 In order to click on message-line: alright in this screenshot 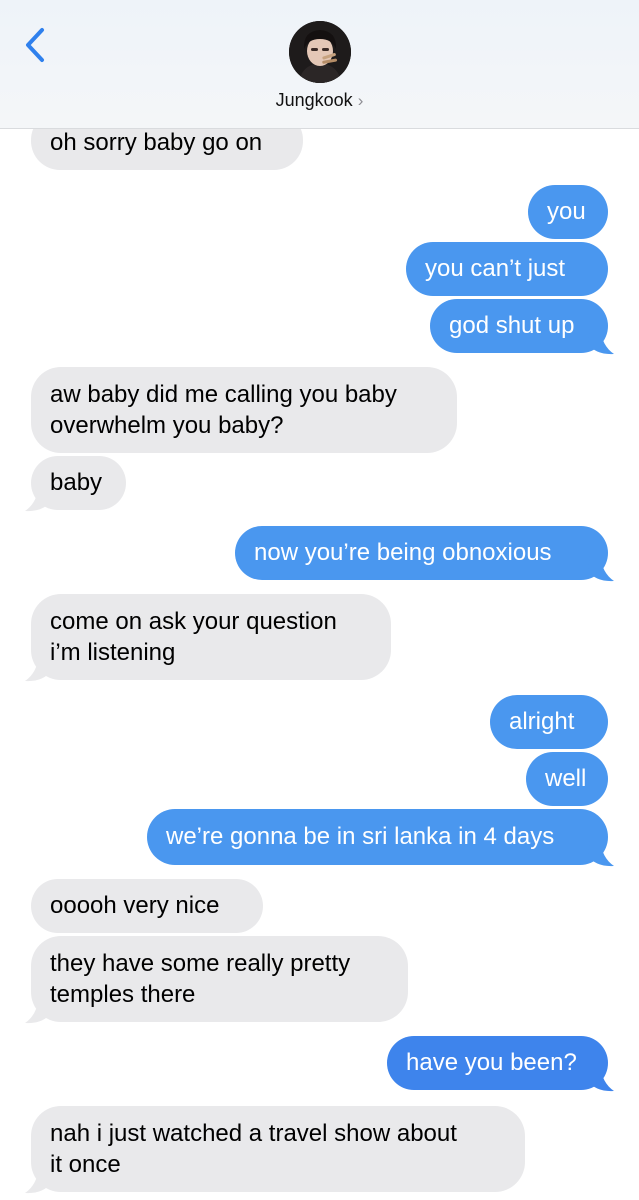, I will do `click(542, 721)`.